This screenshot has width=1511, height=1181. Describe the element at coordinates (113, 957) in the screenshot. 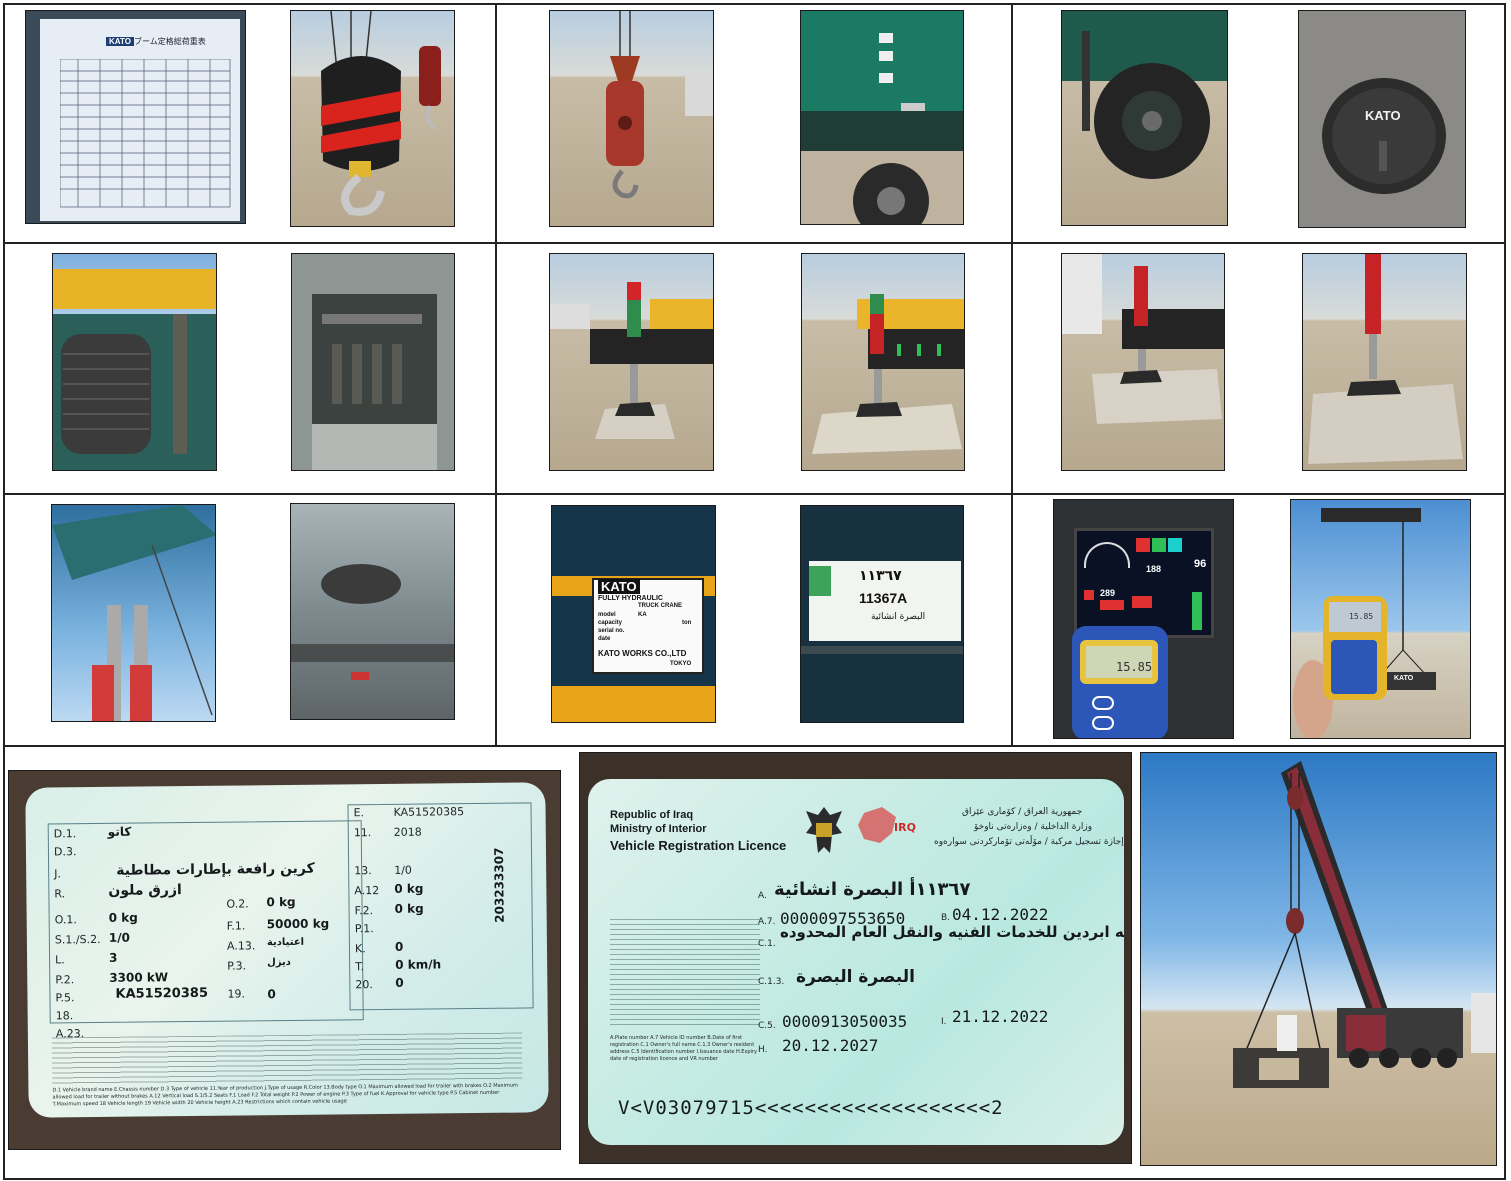

I see `card-row-value-6: 3` at that location.